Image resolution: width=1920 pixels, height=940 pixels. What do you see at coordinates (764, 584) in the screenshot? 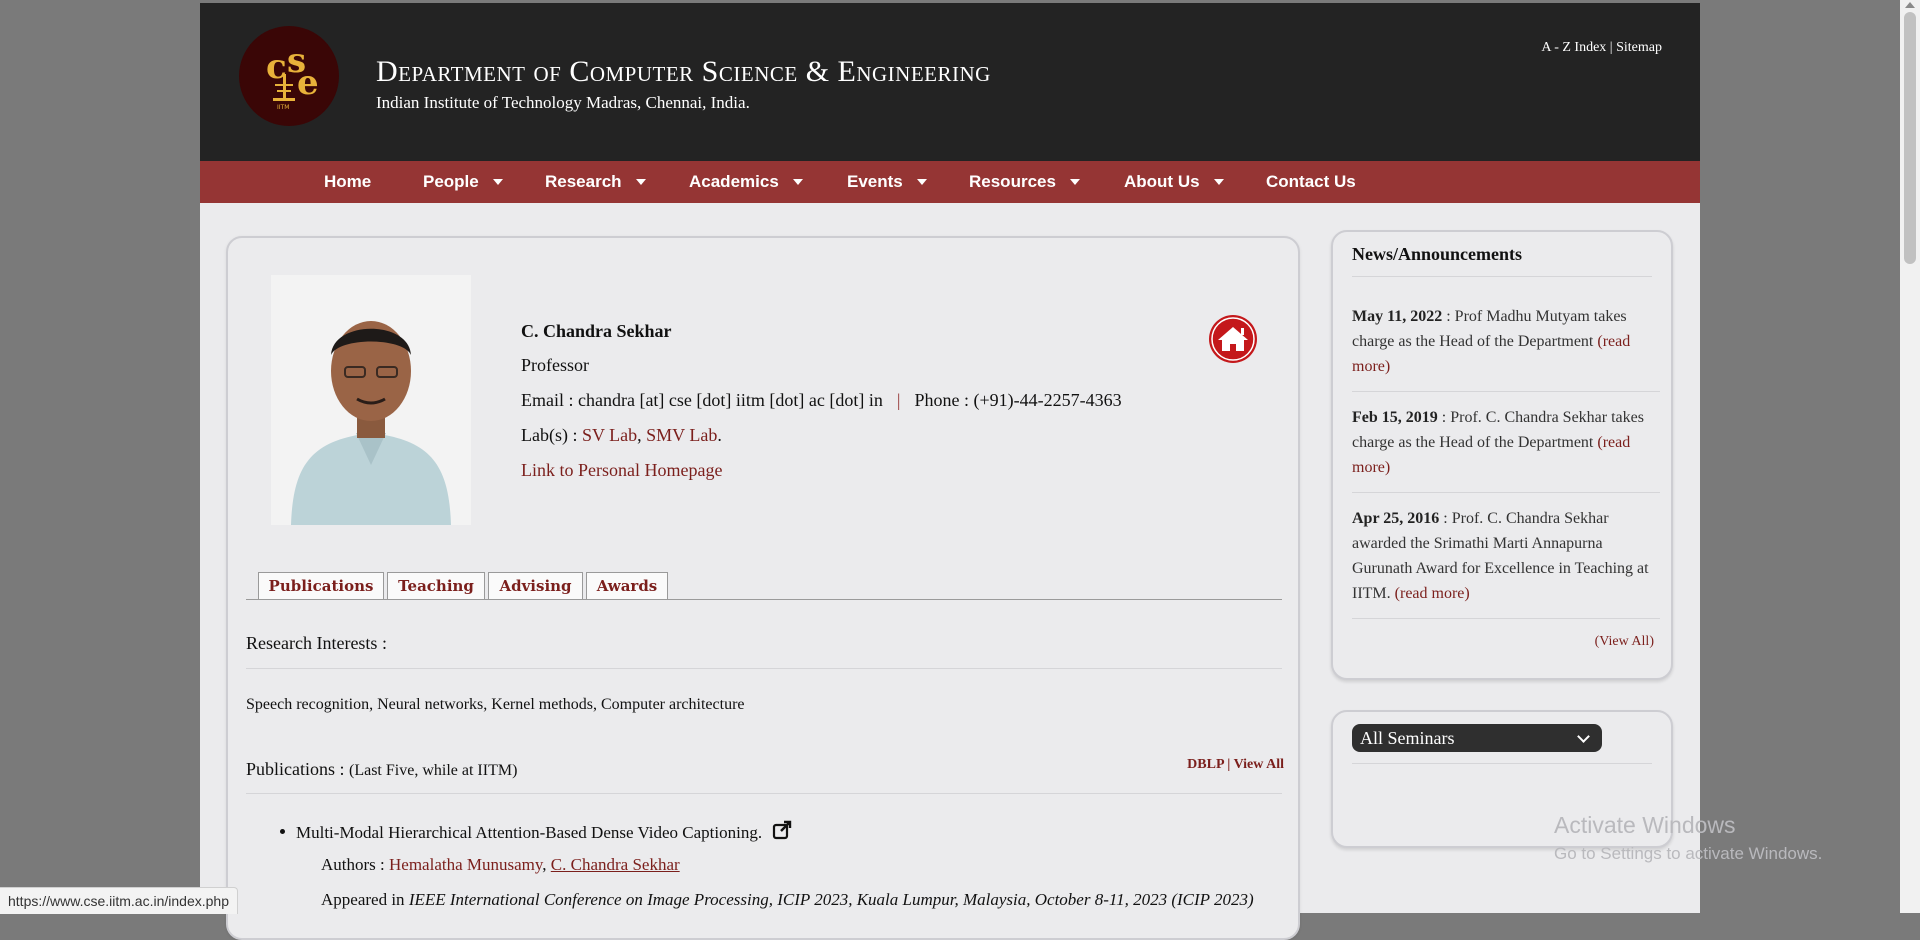
I see `profile-tabs: Publications Teaching Advising Awards` at bounding box center [764, 584].